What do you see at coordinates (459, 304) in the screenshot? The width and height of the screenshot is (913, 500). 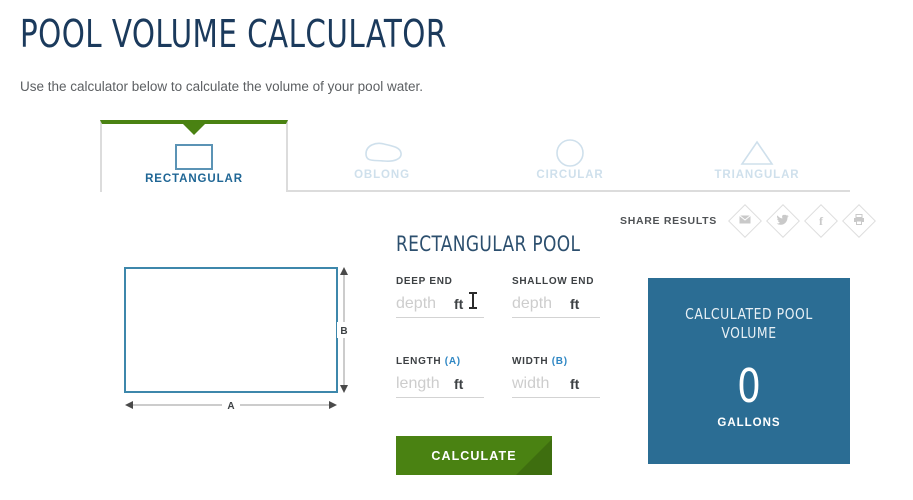 I see `deep-end-unit: ft` at bounding box center [459, 304].